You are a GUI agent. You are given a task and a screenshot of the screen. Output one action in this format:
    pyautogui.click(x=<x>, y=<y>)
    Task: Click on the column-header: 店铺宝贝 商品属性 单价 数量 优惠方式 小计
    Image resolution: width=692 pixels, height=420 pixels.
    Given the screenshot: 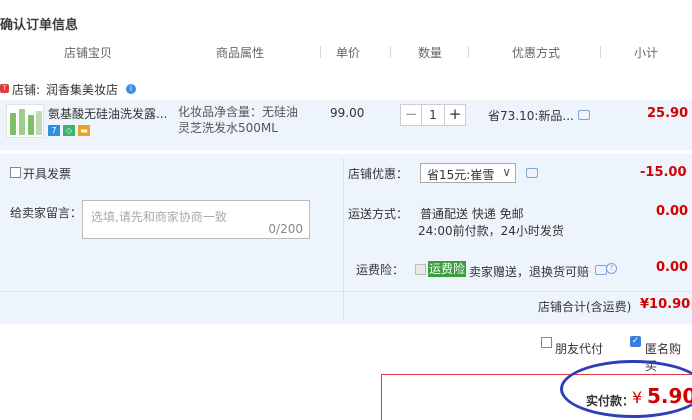 What is the action you would take?
    pyautogui.click(x=346, y=51)
    